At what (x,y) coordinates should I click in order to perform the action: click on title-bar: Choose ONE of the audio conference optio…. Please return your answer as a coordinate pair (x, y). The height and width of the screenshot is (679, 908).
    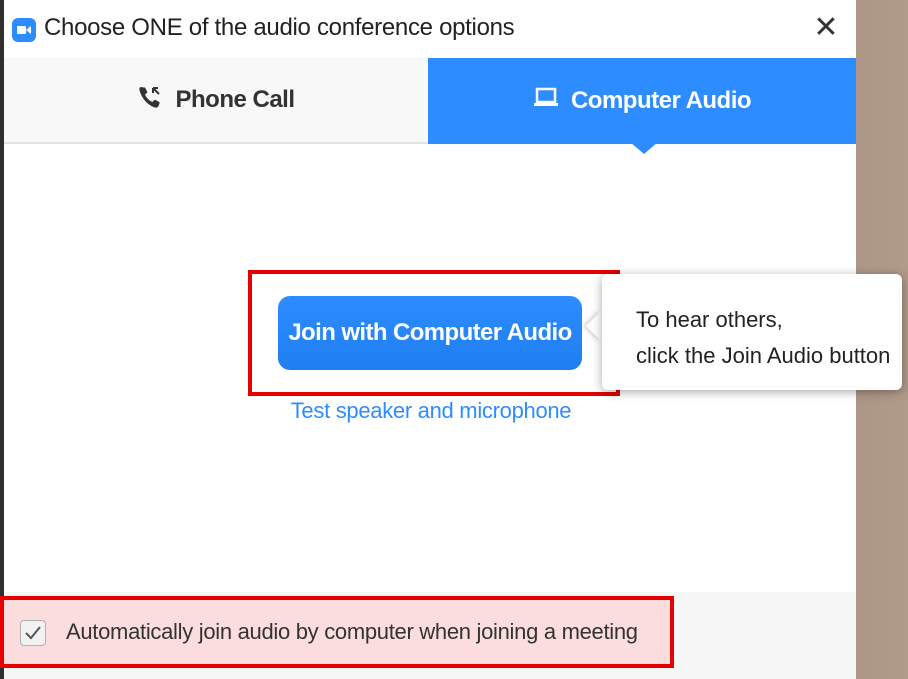
    Looking at the image, I should click on (430, 29).